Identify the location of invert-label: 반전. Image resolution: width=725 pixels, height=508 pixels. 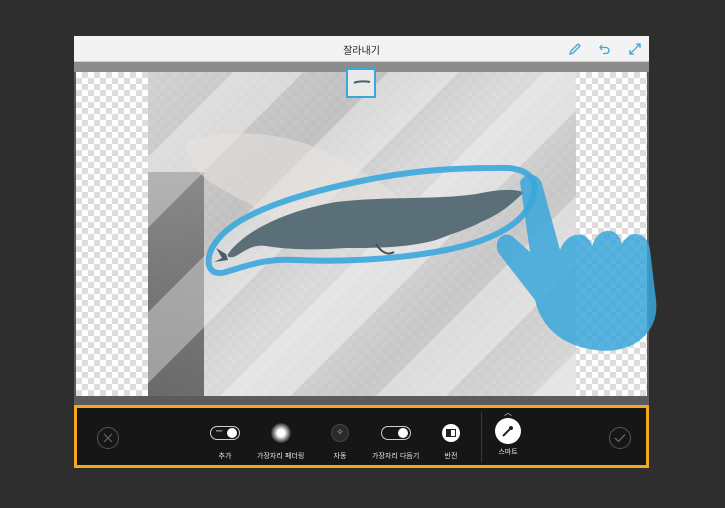
(451, 456).